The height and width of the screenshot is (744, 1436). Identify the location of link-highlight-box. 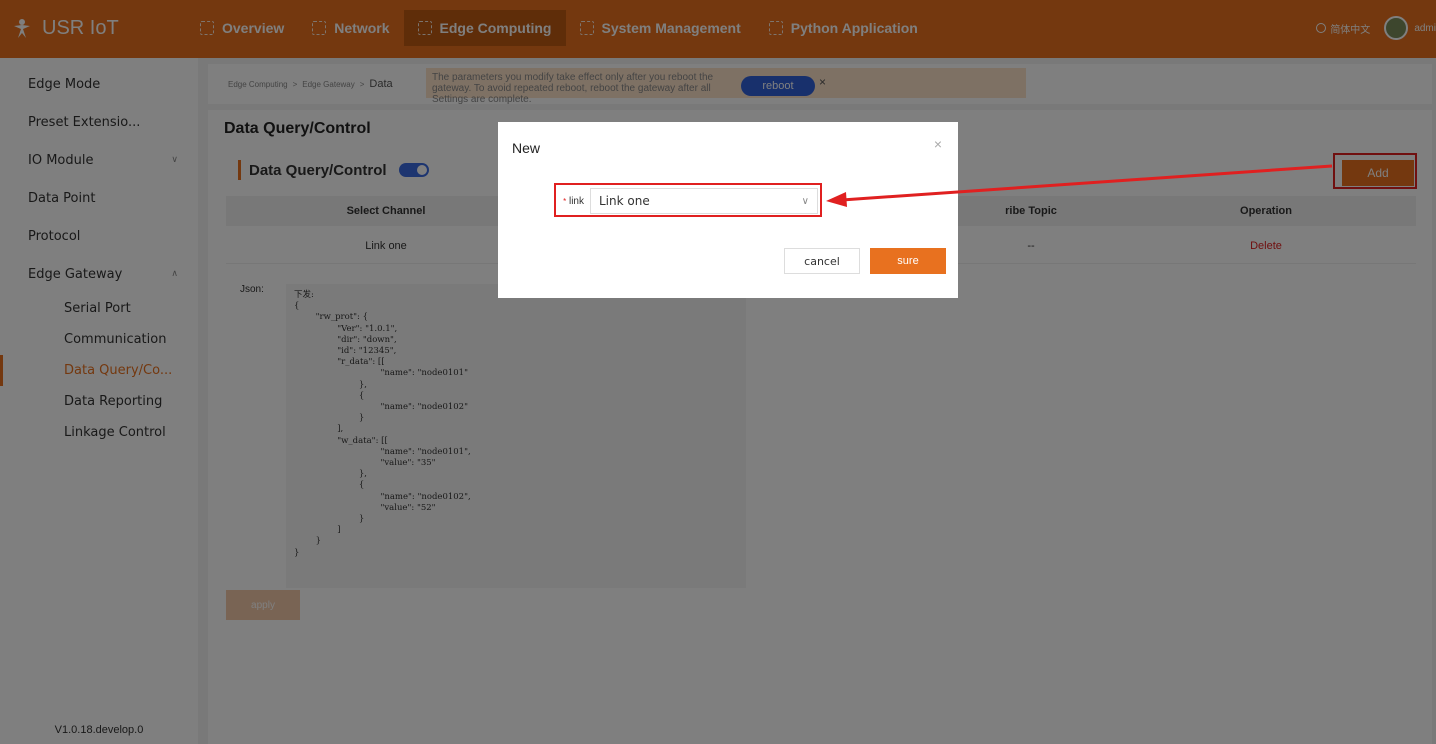
(688, 200).